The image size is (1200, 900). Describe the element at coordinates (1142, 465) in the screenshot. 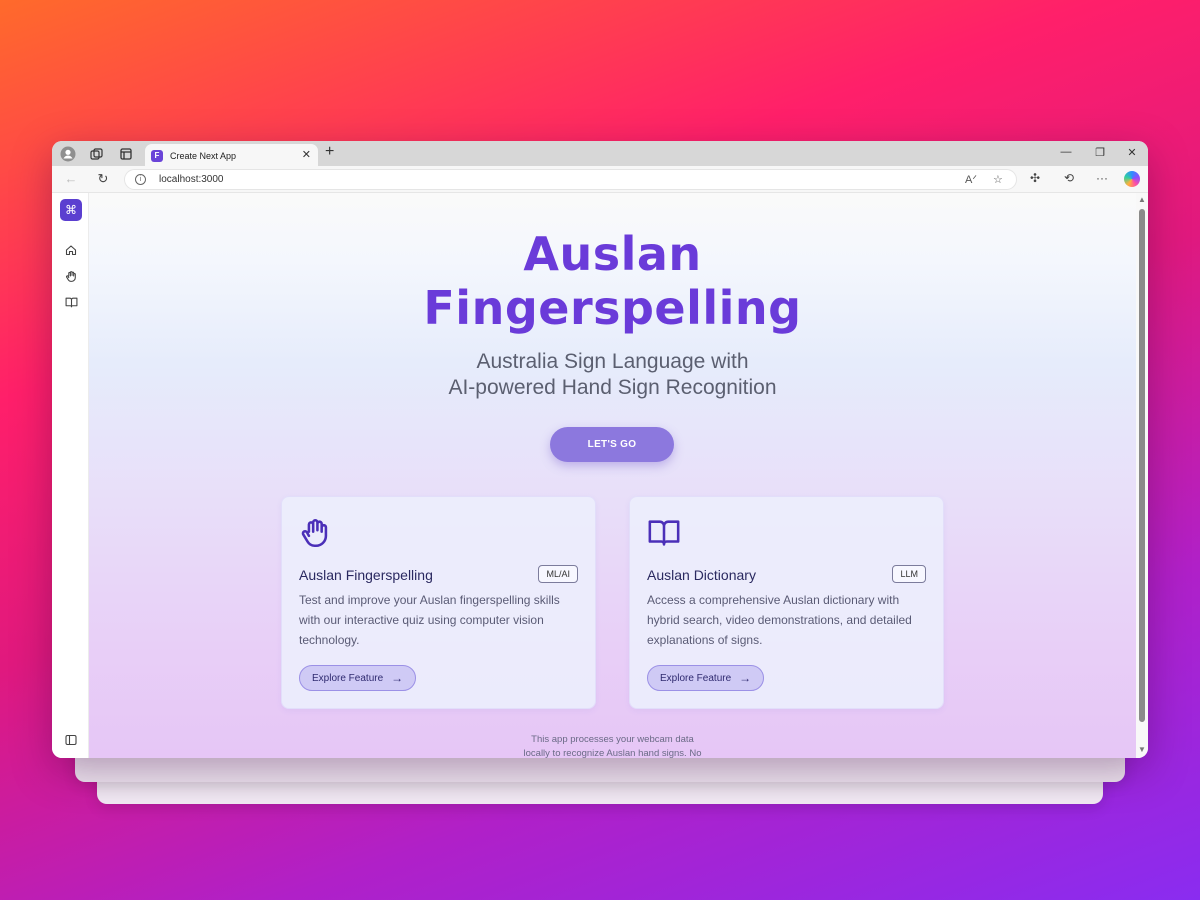

I see `scrollbar-thumb` at that location.